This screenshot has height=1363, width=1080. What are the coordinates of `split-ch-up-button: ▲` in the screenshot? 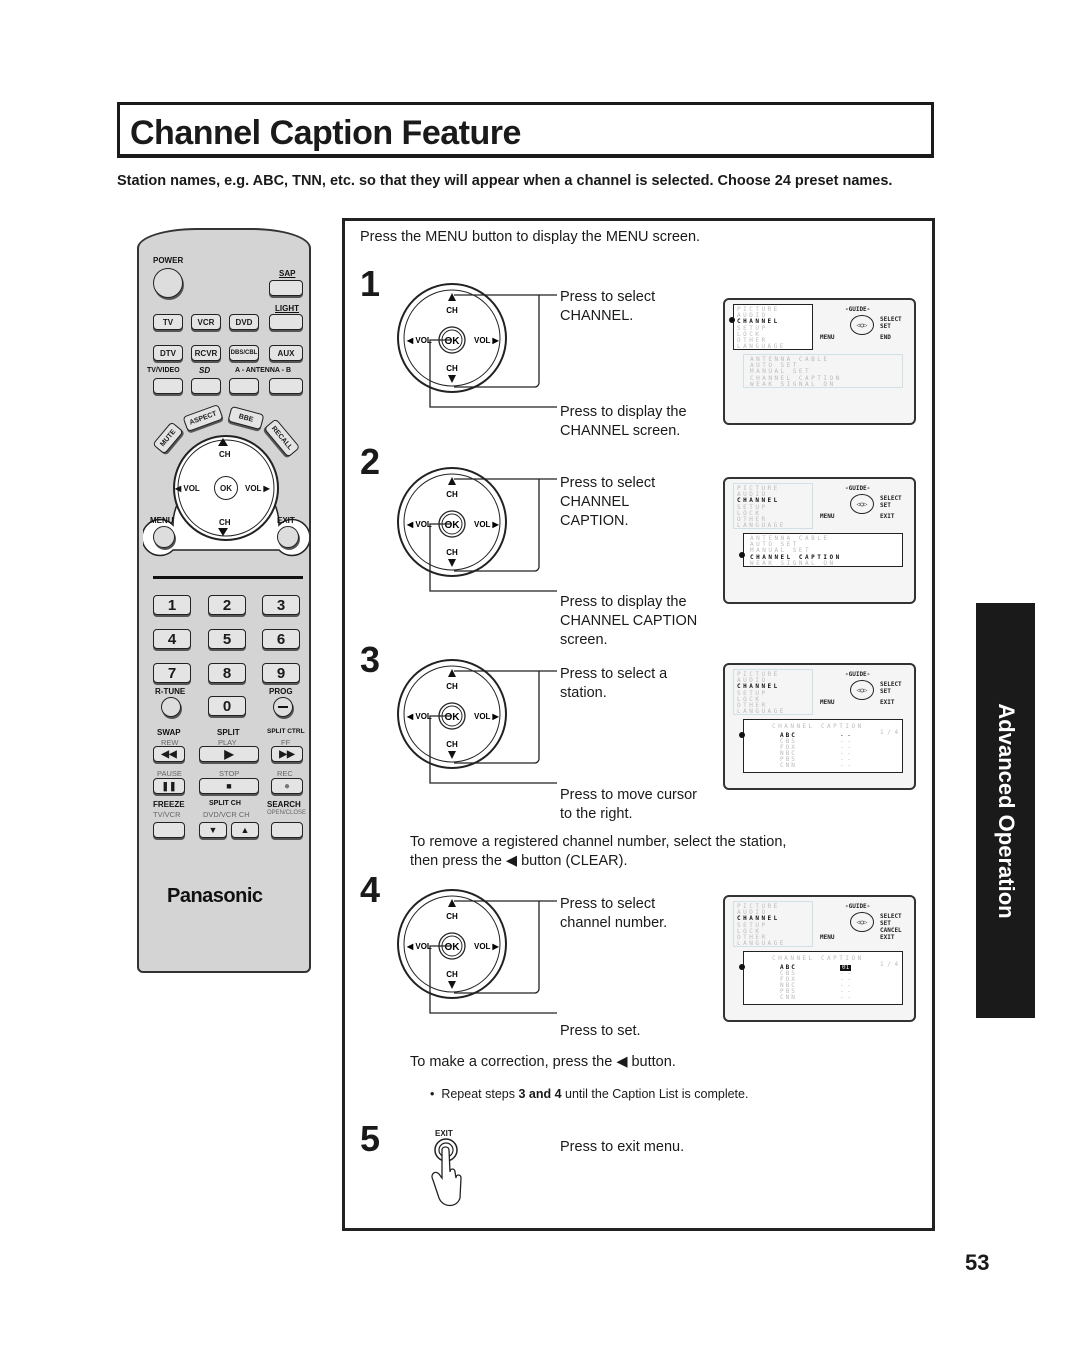 It's located at (245, 830).